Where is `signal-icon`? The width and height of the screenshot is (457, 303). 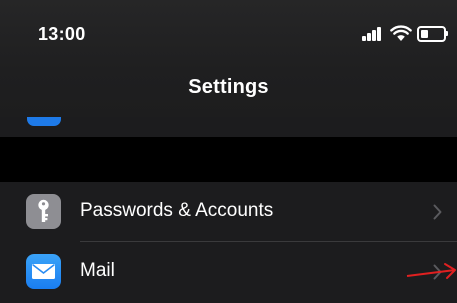
signal-icon is located at coordinates (373, 34).